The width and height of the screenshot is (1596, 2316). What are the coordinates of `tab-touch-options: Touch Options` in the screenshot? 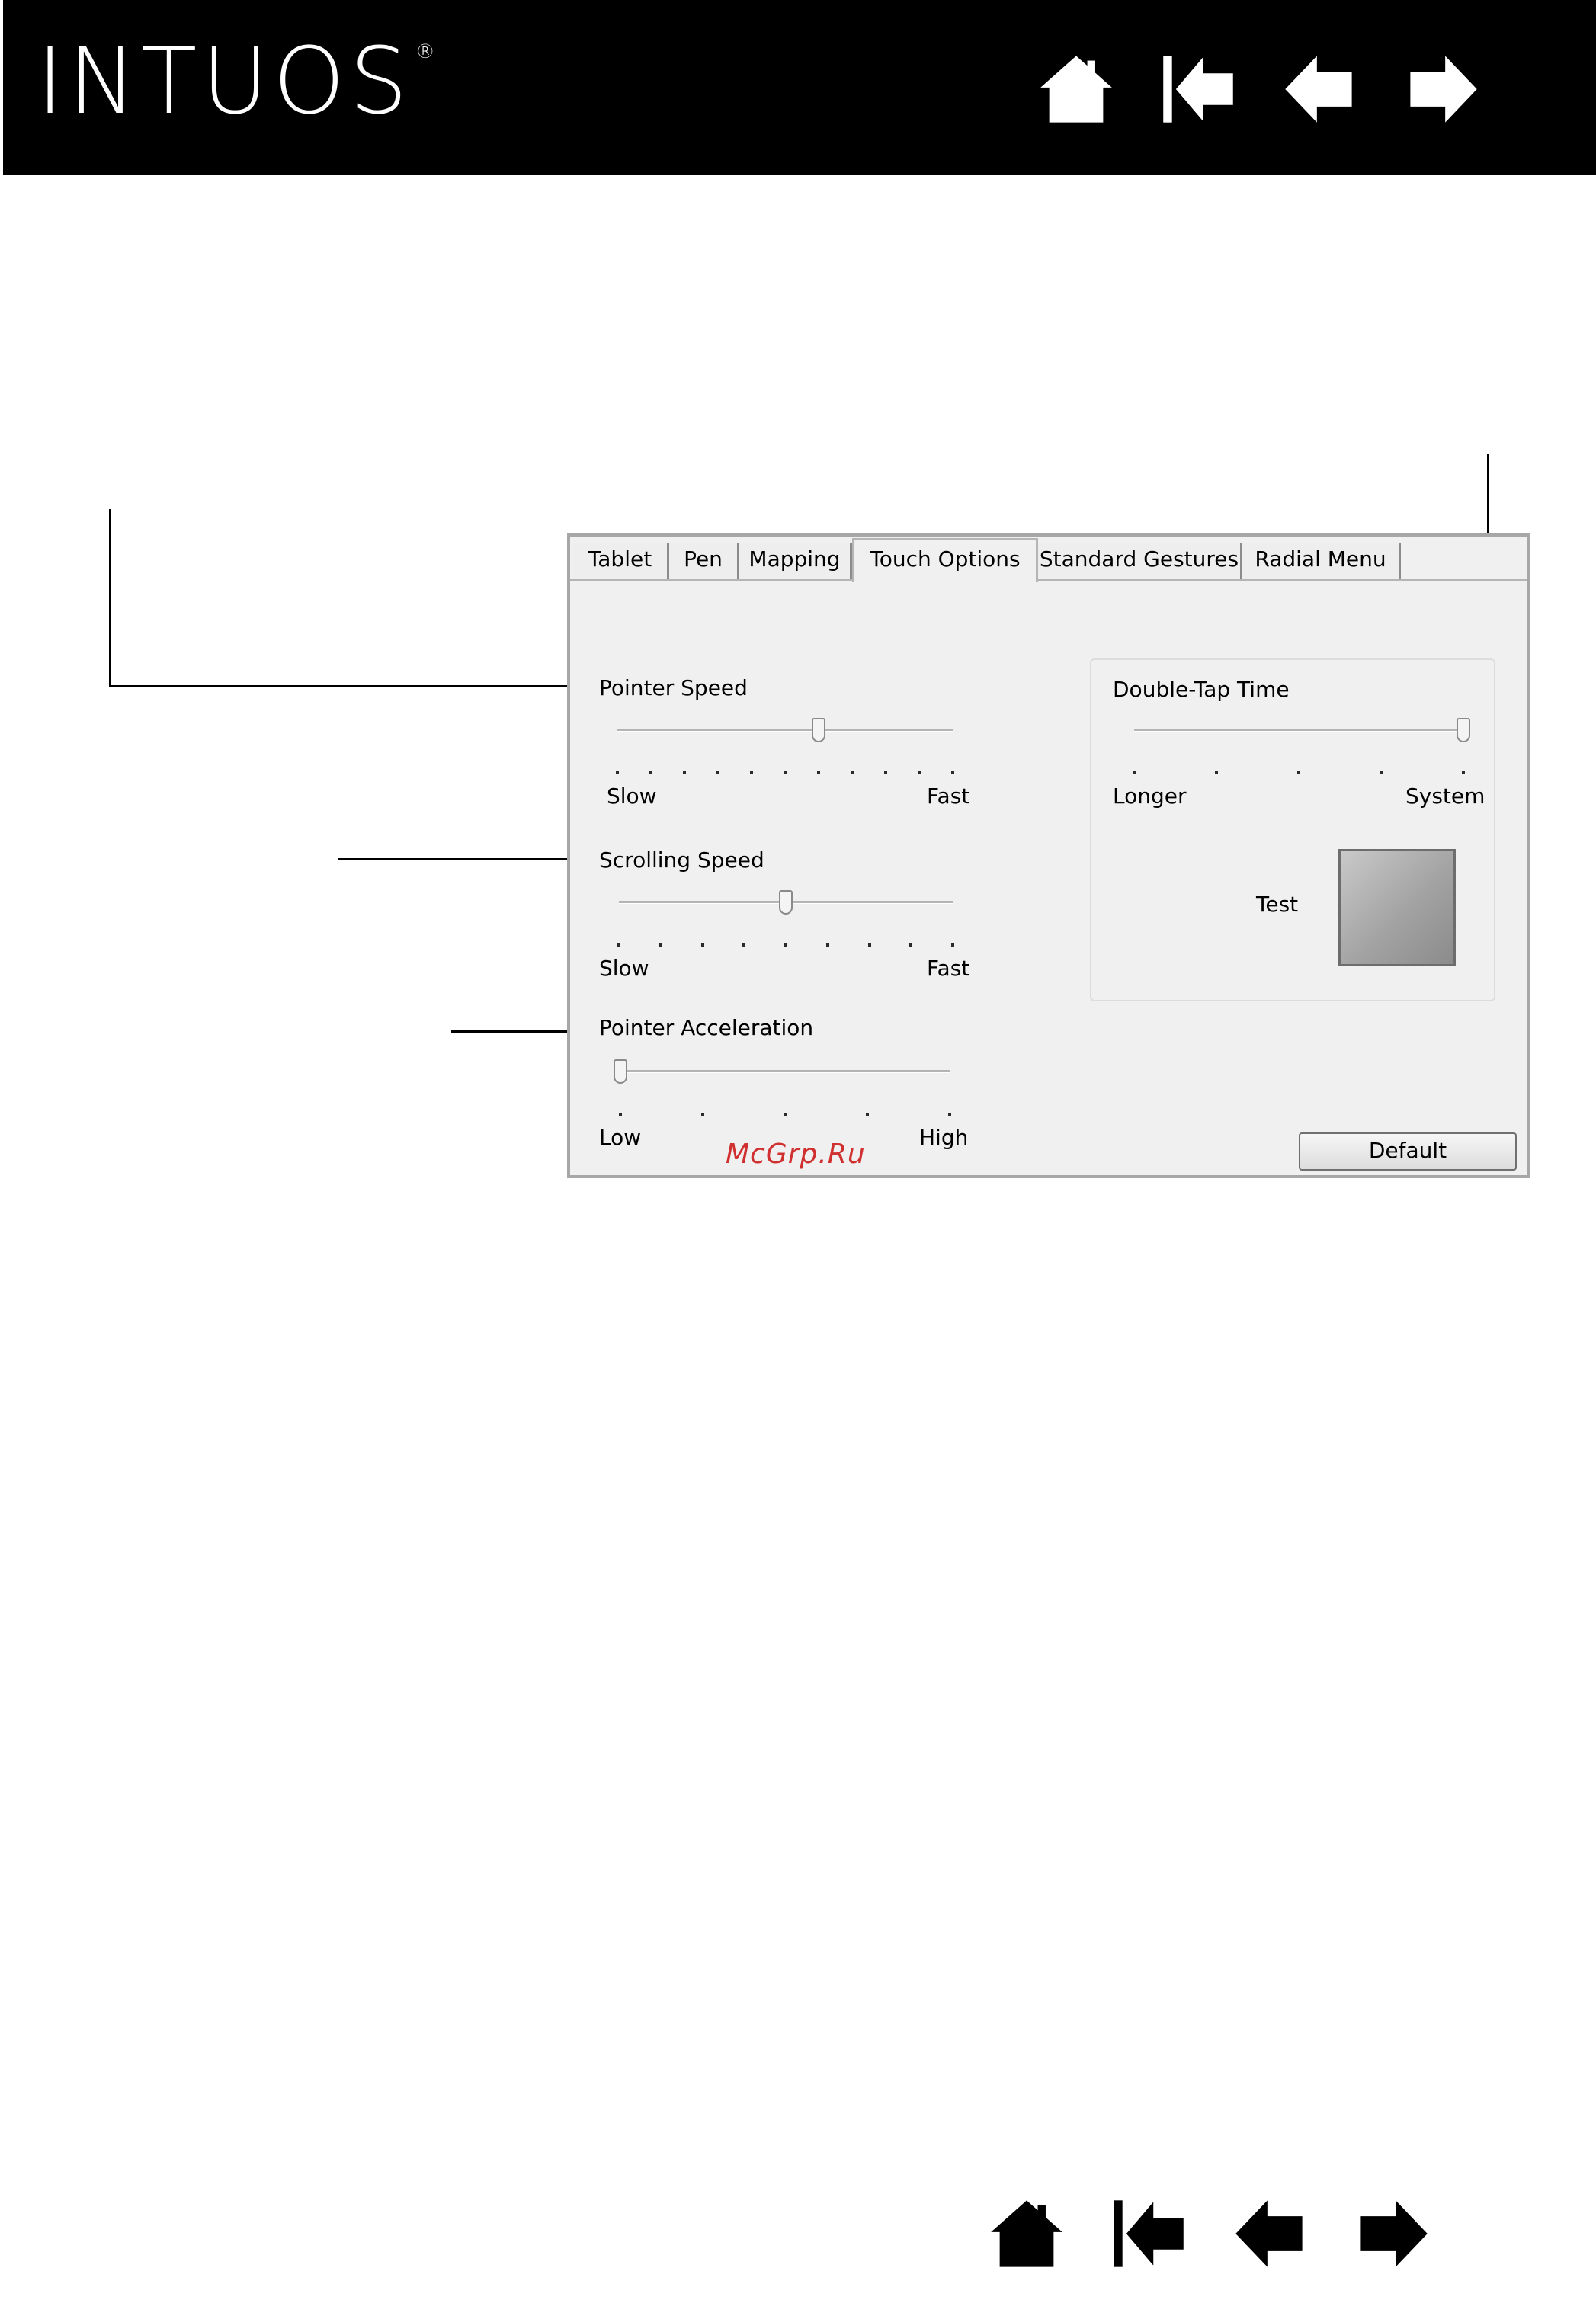 It's located at (945, 560).